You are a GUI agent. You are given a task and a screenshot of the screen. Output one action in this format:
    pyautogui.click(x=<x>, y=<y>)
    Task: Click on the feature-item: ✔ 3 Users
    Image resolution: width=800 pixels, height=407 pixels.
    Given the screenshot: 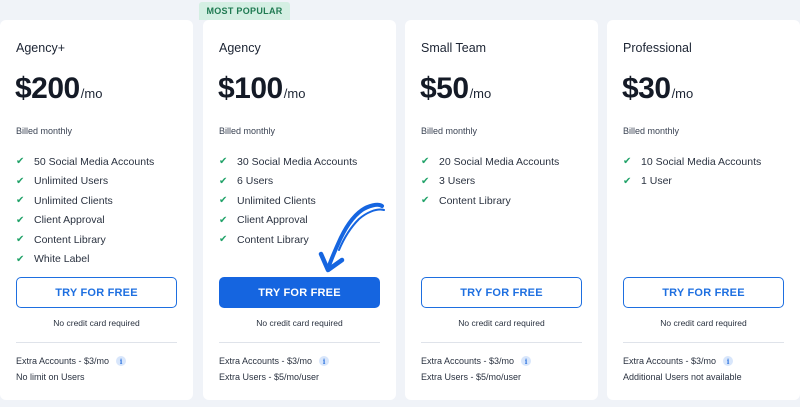 What is the action you would take?
    pyautogui.click(x=490, y=182)
    